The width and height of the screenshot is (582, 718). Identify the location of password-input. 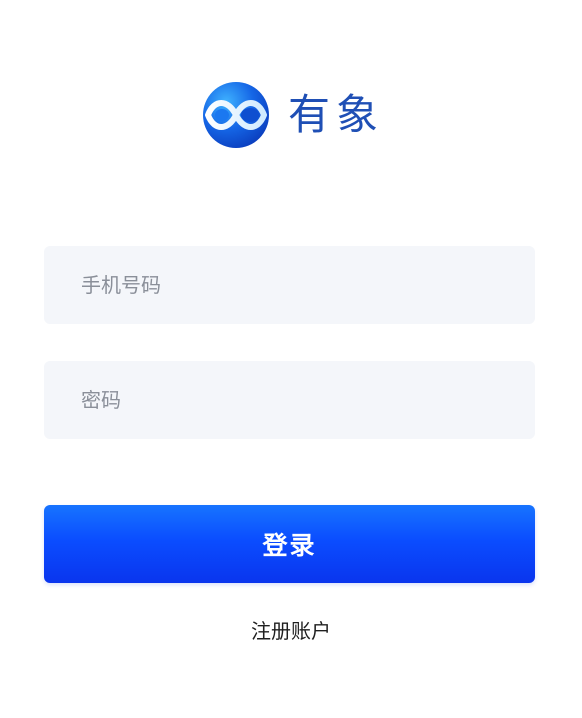
(289, 400).